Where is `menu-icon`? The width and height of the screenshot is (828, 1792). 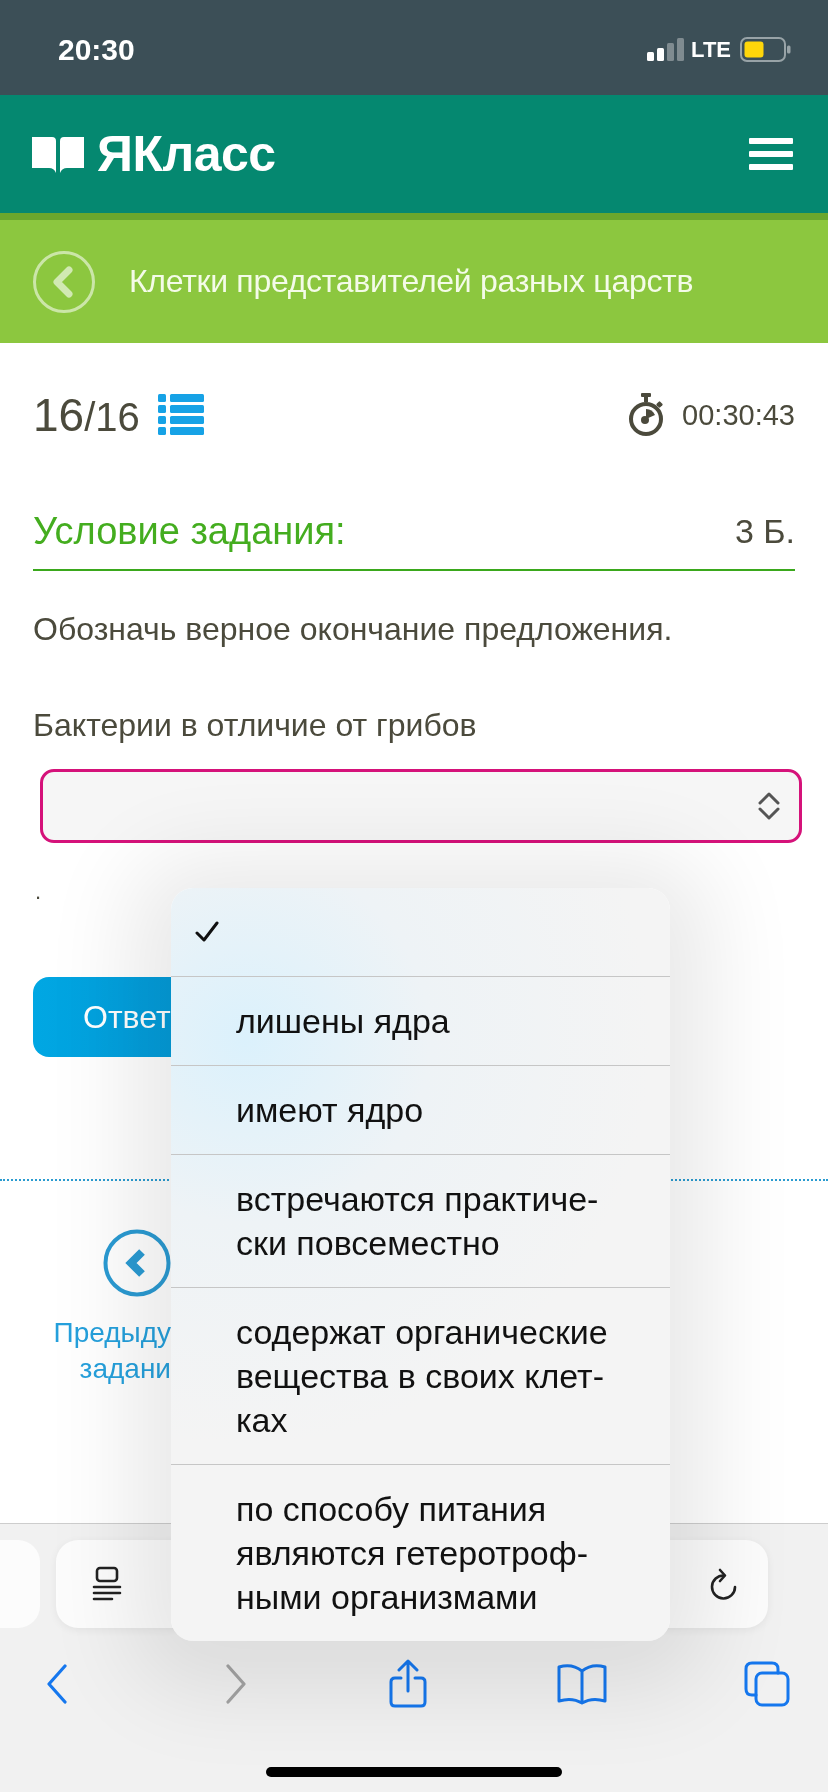 menu-icon is located at coordinates (771, 154).